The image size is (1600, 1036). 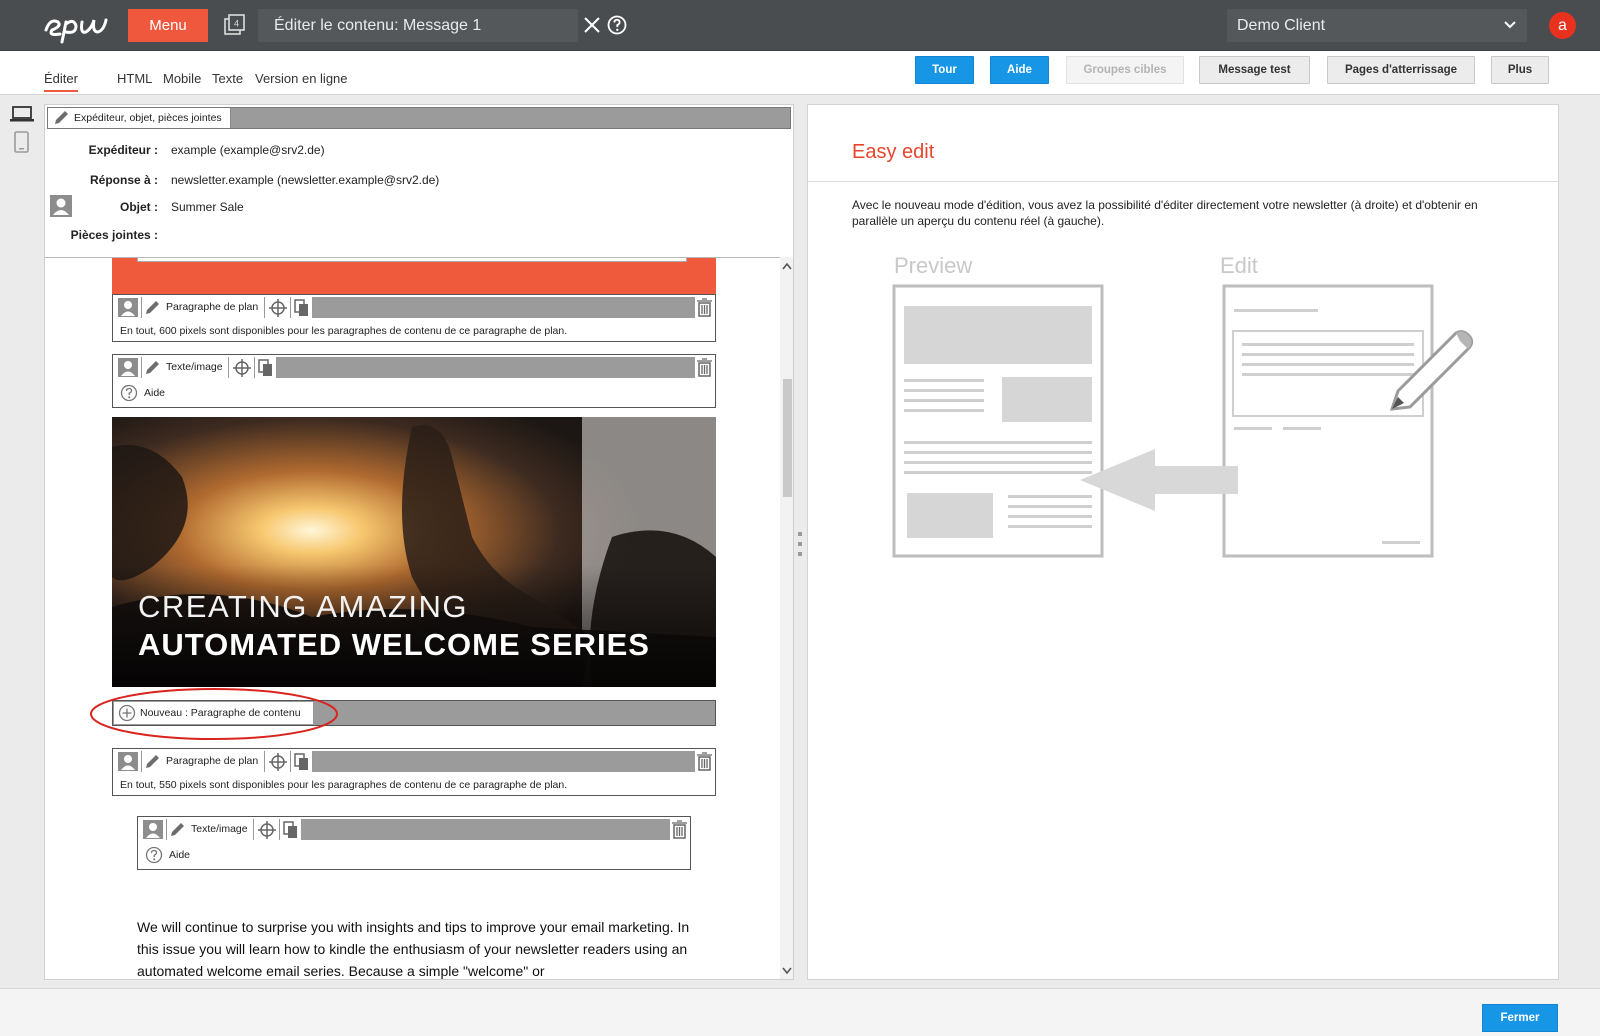 I want to click on mode-tab-online: Version en ligne, so click(x=301, y=78).